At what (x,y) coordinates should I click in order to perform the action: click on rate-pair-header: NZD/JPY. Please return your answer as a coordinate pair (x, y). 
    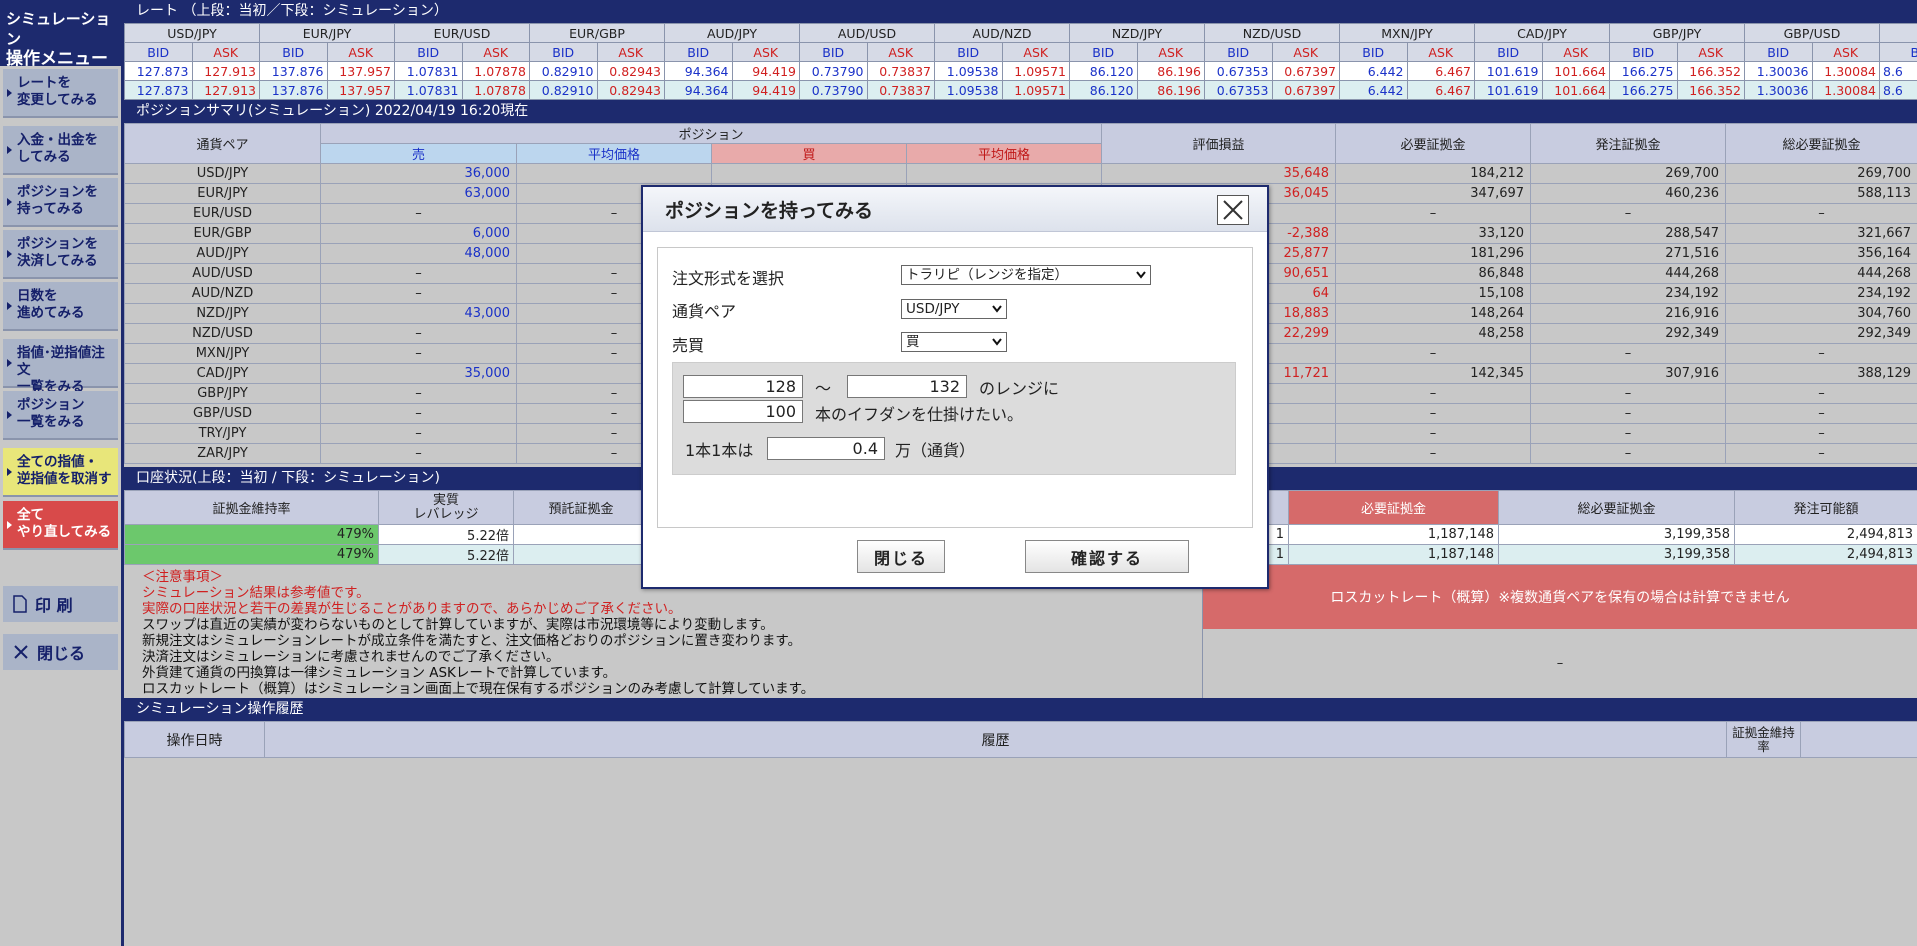
    Looking at the image, I should click on (1137, 33).